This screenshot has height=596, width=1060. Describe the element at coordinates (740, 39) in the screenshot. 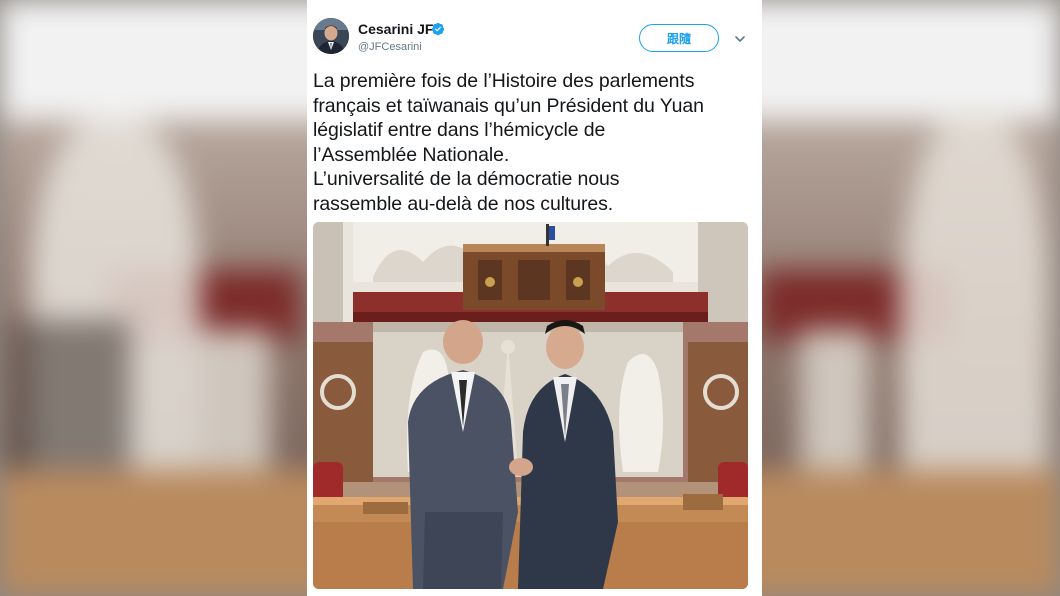

I see `chevron-down-icon` at that location.